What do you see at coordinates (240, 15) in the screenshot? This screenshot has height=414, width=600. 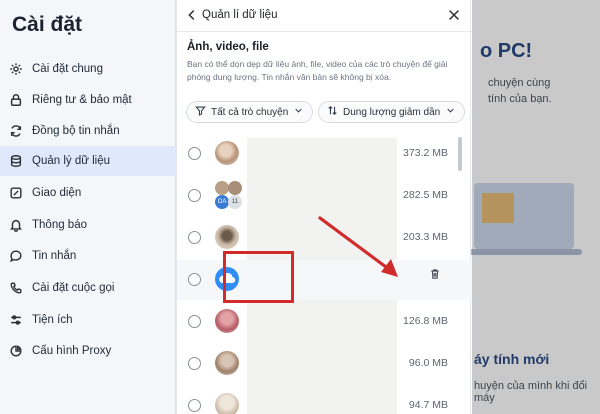 I see `panel-title: Quản lí dữ liệu` at bounding box center [240, 15].